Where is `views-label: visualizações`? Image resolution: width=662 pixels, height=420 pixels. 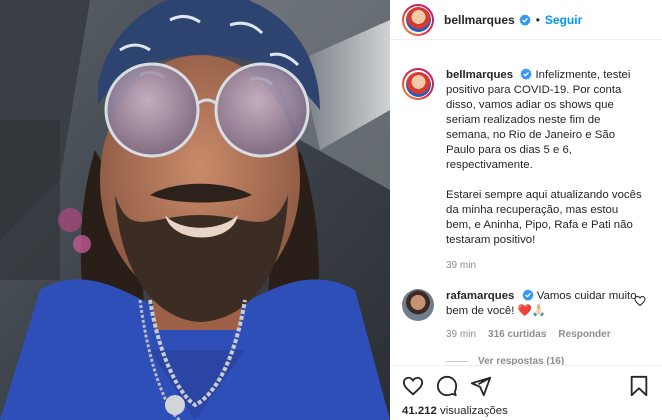 views-label: visualizações is located at coordinates (474, 411).